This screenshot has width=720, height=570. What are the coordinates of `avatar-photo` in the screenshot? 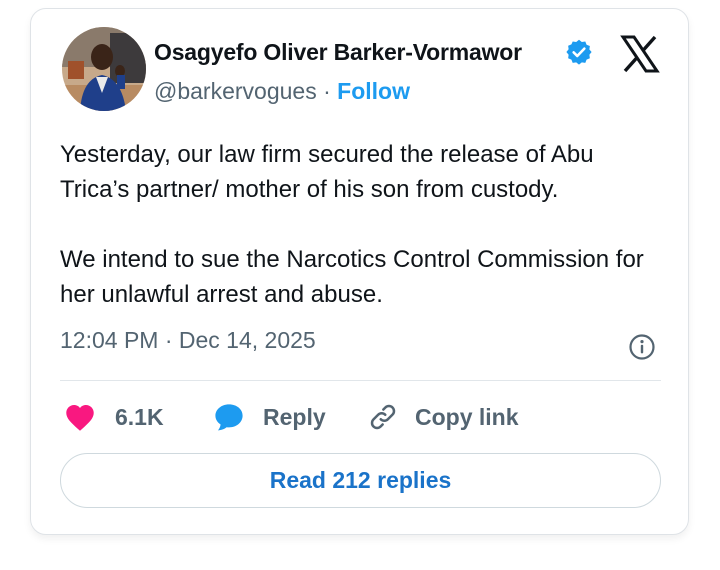 It's located at (104, 69).